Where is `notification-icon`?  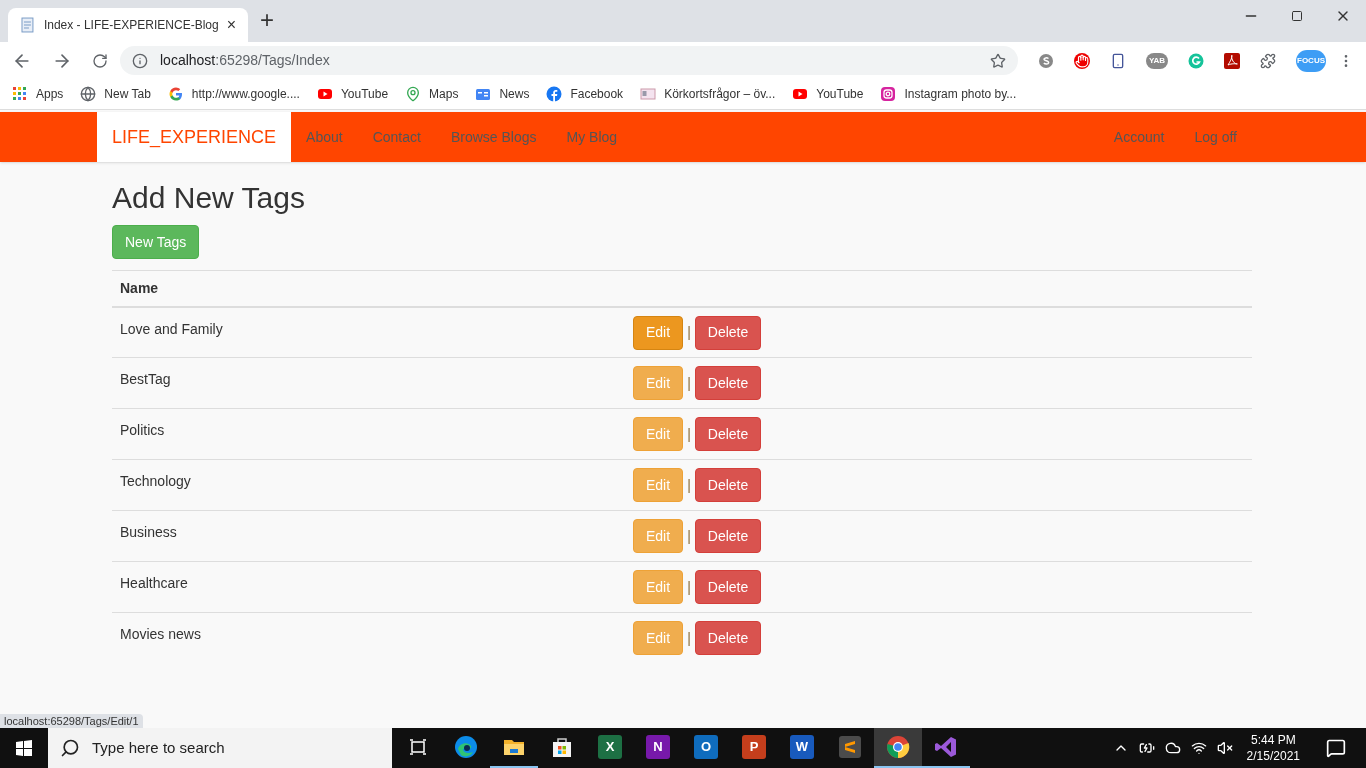
notification-icon is located at coordinates (1336, 748).